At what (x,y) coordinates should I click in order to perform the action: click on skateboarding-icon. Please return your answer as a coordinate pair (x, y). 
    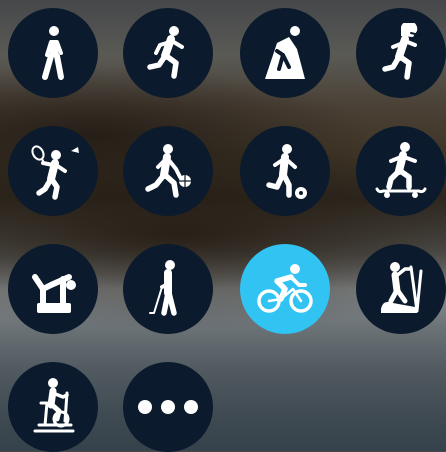
    Looking at the image, I should click on (401, 170).